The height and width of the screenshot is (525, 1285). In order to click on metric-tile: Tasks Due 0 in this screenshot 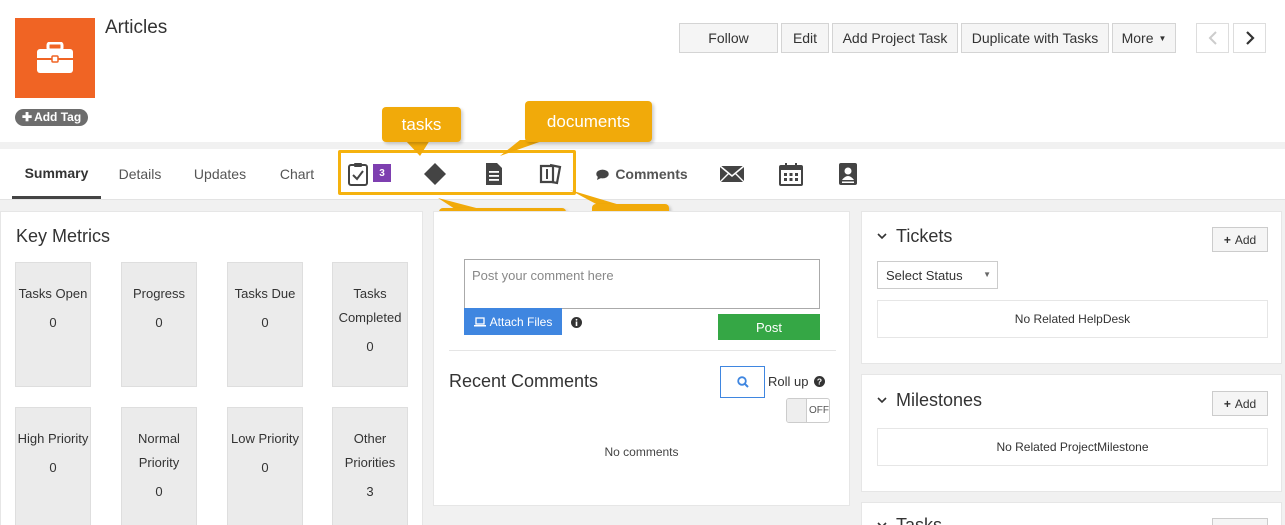, I will do `click(265, 324)`.